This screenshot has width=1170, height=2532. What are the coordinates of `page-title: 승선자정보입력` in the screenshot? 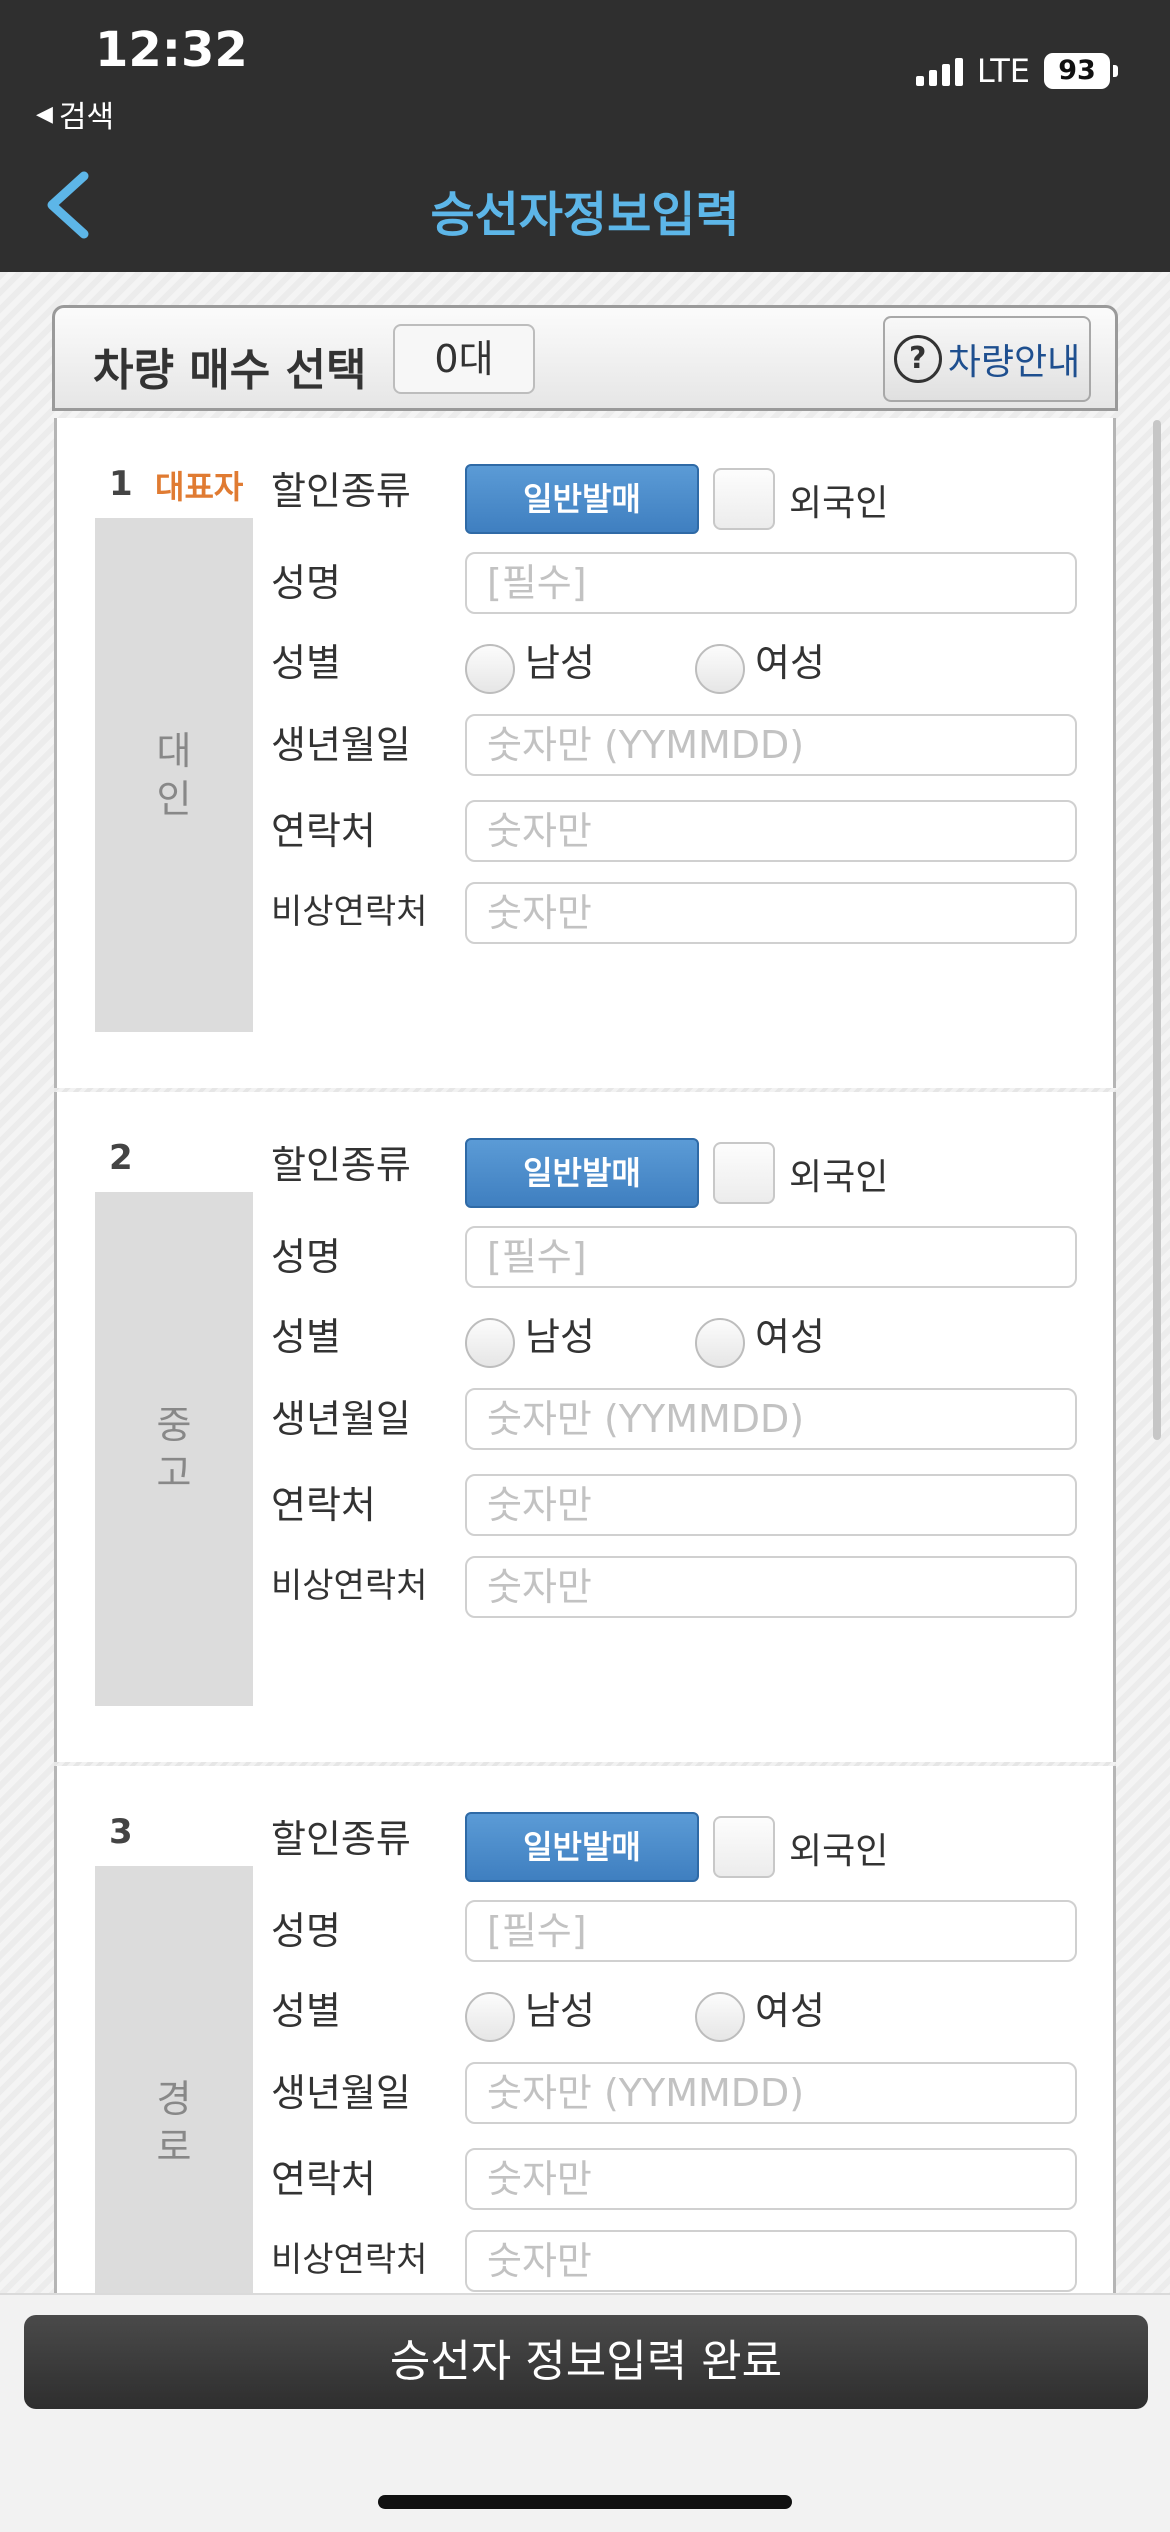 It's located at (585, 215).